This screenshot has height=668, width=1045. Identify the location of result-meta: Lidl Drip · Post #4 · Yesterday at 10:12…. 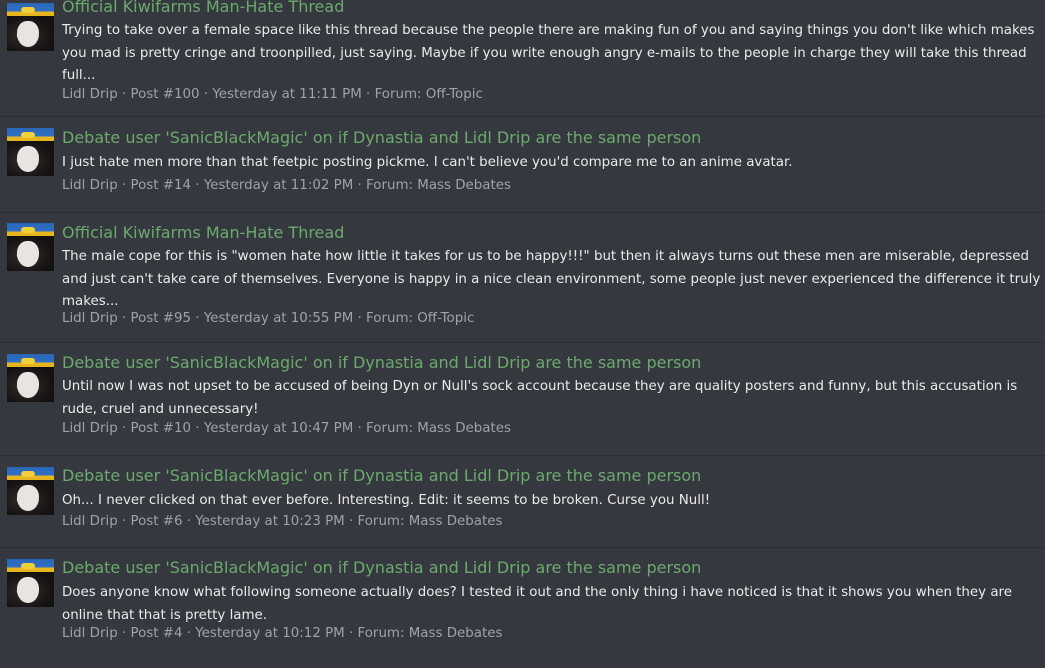
(282, 633).